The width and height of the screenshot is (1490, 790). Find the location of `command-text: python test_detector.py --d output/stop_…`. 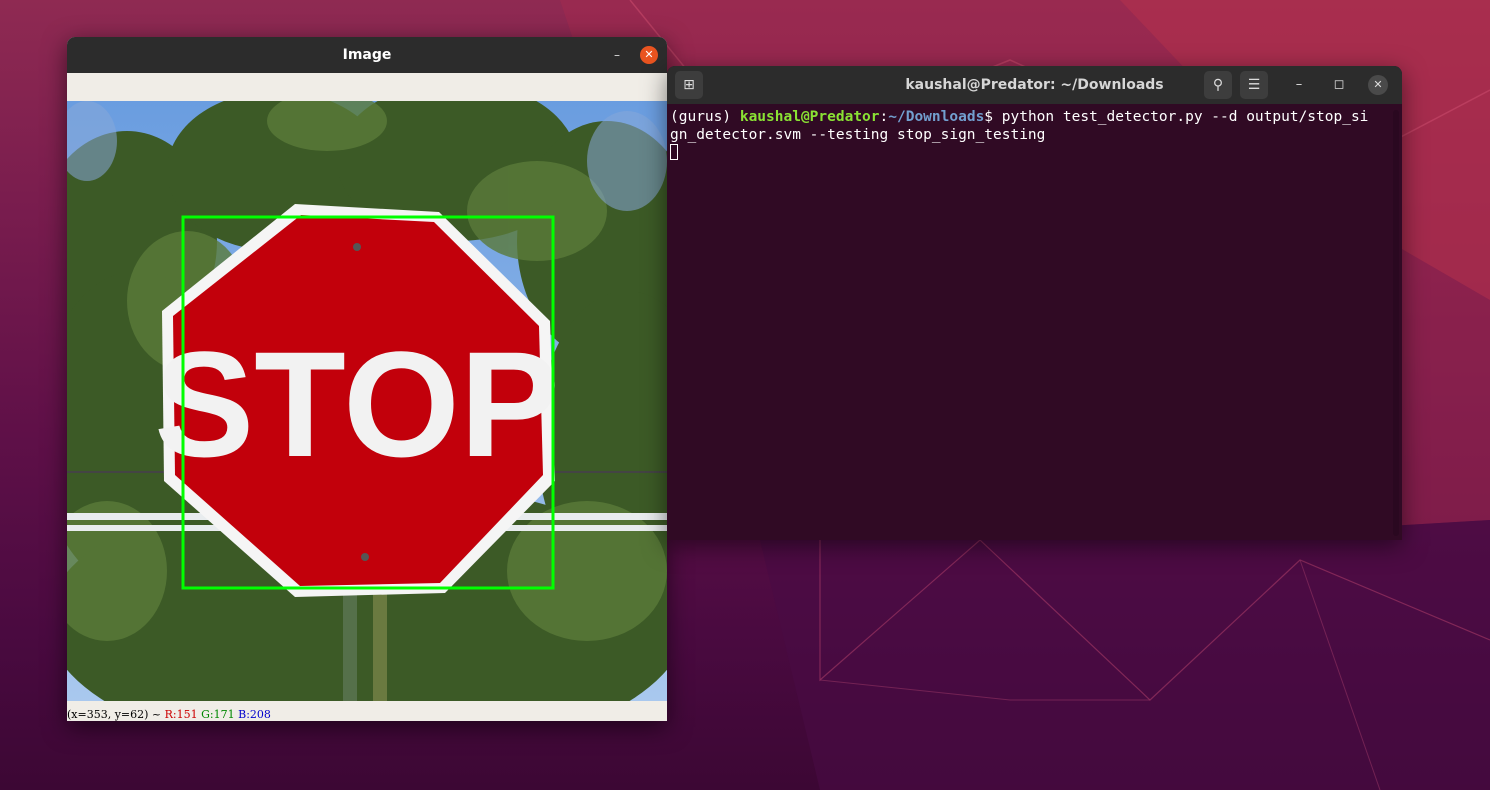

command-text: python test_detector.py --d output/stop_… is located at coordinates (1185, 117).